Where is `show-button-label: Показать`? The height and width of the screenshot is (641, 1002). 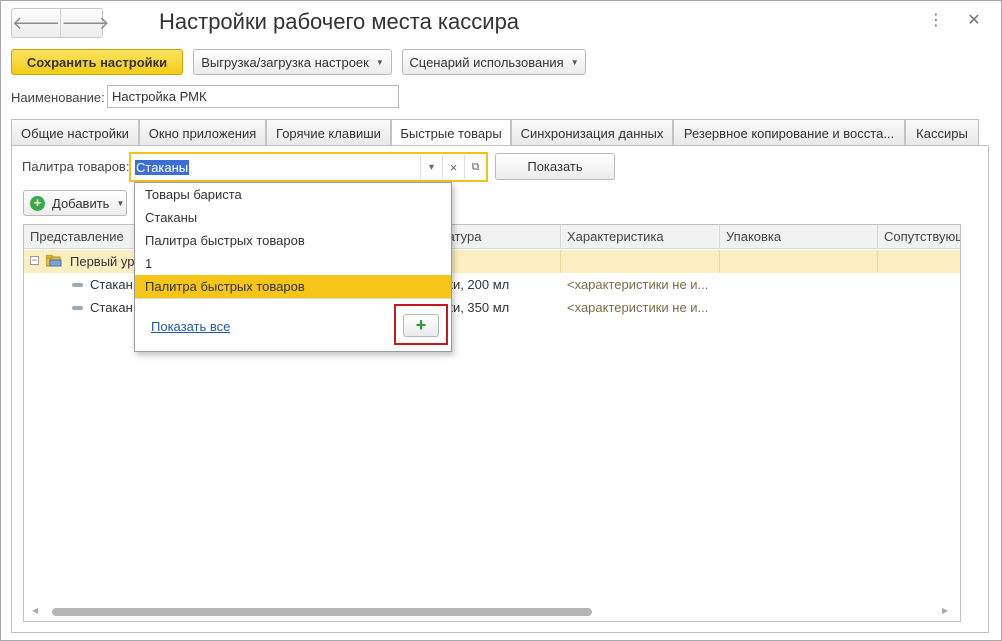 show-button-label: Показать is located at coordinates (555, 166).